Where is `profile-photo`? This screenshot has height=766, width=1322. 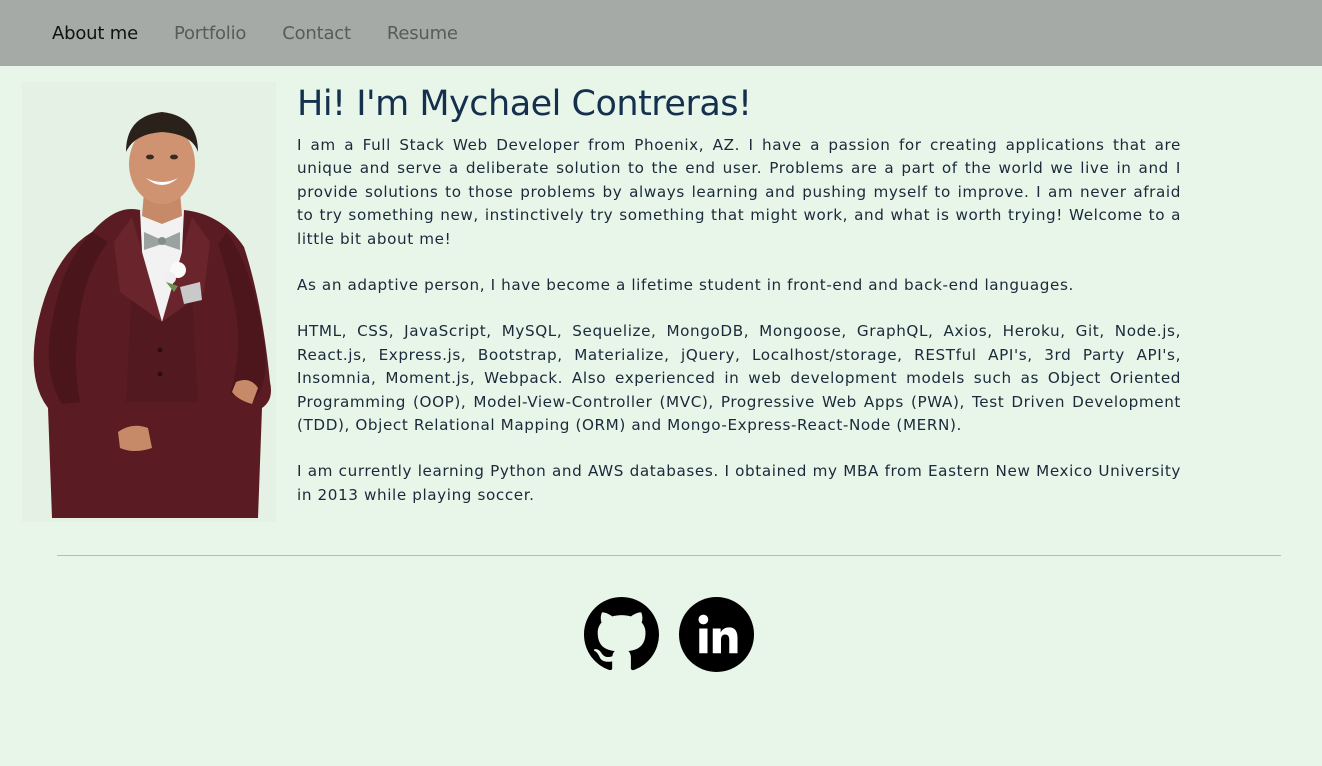
profile-photo is located at coordinates (149, 302).